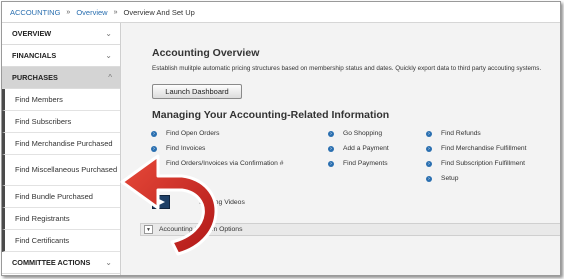  What do you see at coordinates (61, 34) in the screenshot?
I see `sidebar-section-overview: OVERVIEW ⌄` at bounding box center [61, 34].